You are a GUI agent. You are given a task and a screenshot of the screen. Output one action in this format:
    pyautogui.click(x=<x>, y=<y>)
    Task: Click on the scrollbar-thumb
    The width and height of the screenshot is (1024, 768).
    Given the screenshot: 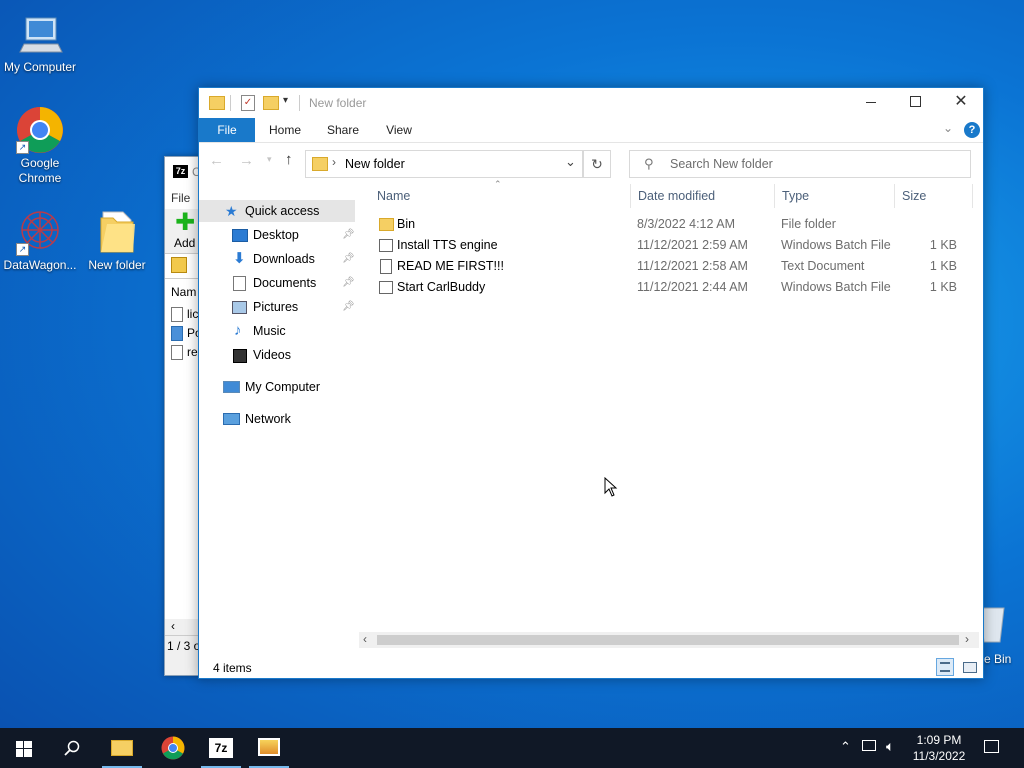 What is the action you would take?
    pyautogui.click(x=668, y=640)
    